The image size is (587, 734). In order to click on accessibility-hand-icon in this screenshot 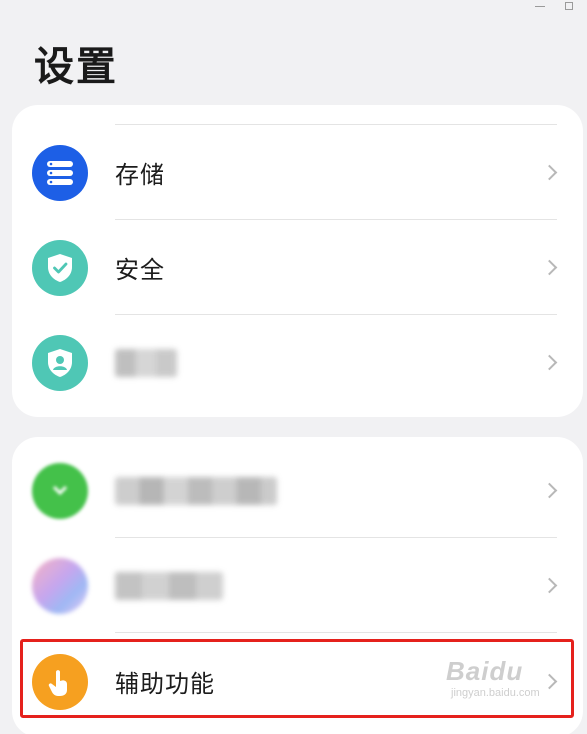, I will do `click(60, 681)`.